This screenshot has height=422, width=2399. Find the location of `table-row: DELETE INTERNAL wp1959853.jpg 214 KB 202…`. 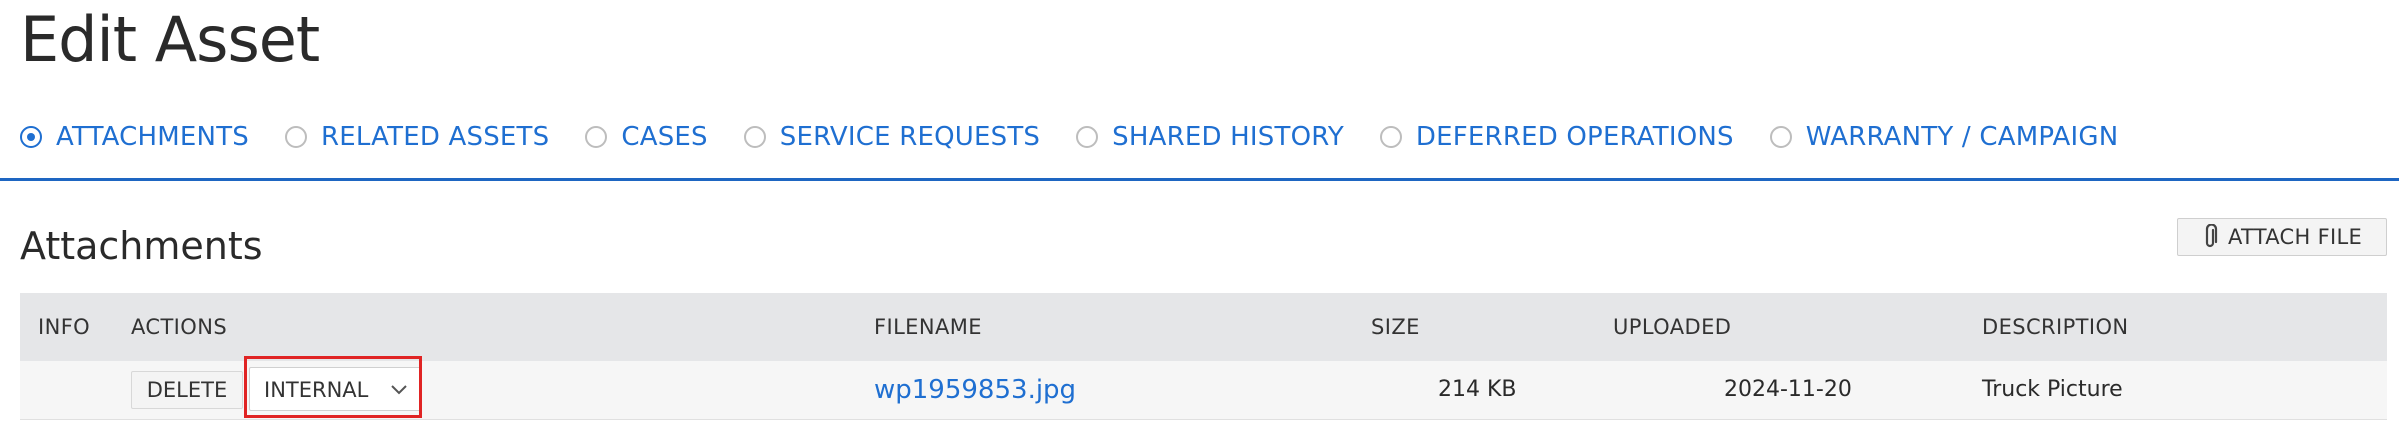

table-row: DELETE INTERNAL wp1959853.jpg 214 KB 202… is located at coordinates (1203, 390).